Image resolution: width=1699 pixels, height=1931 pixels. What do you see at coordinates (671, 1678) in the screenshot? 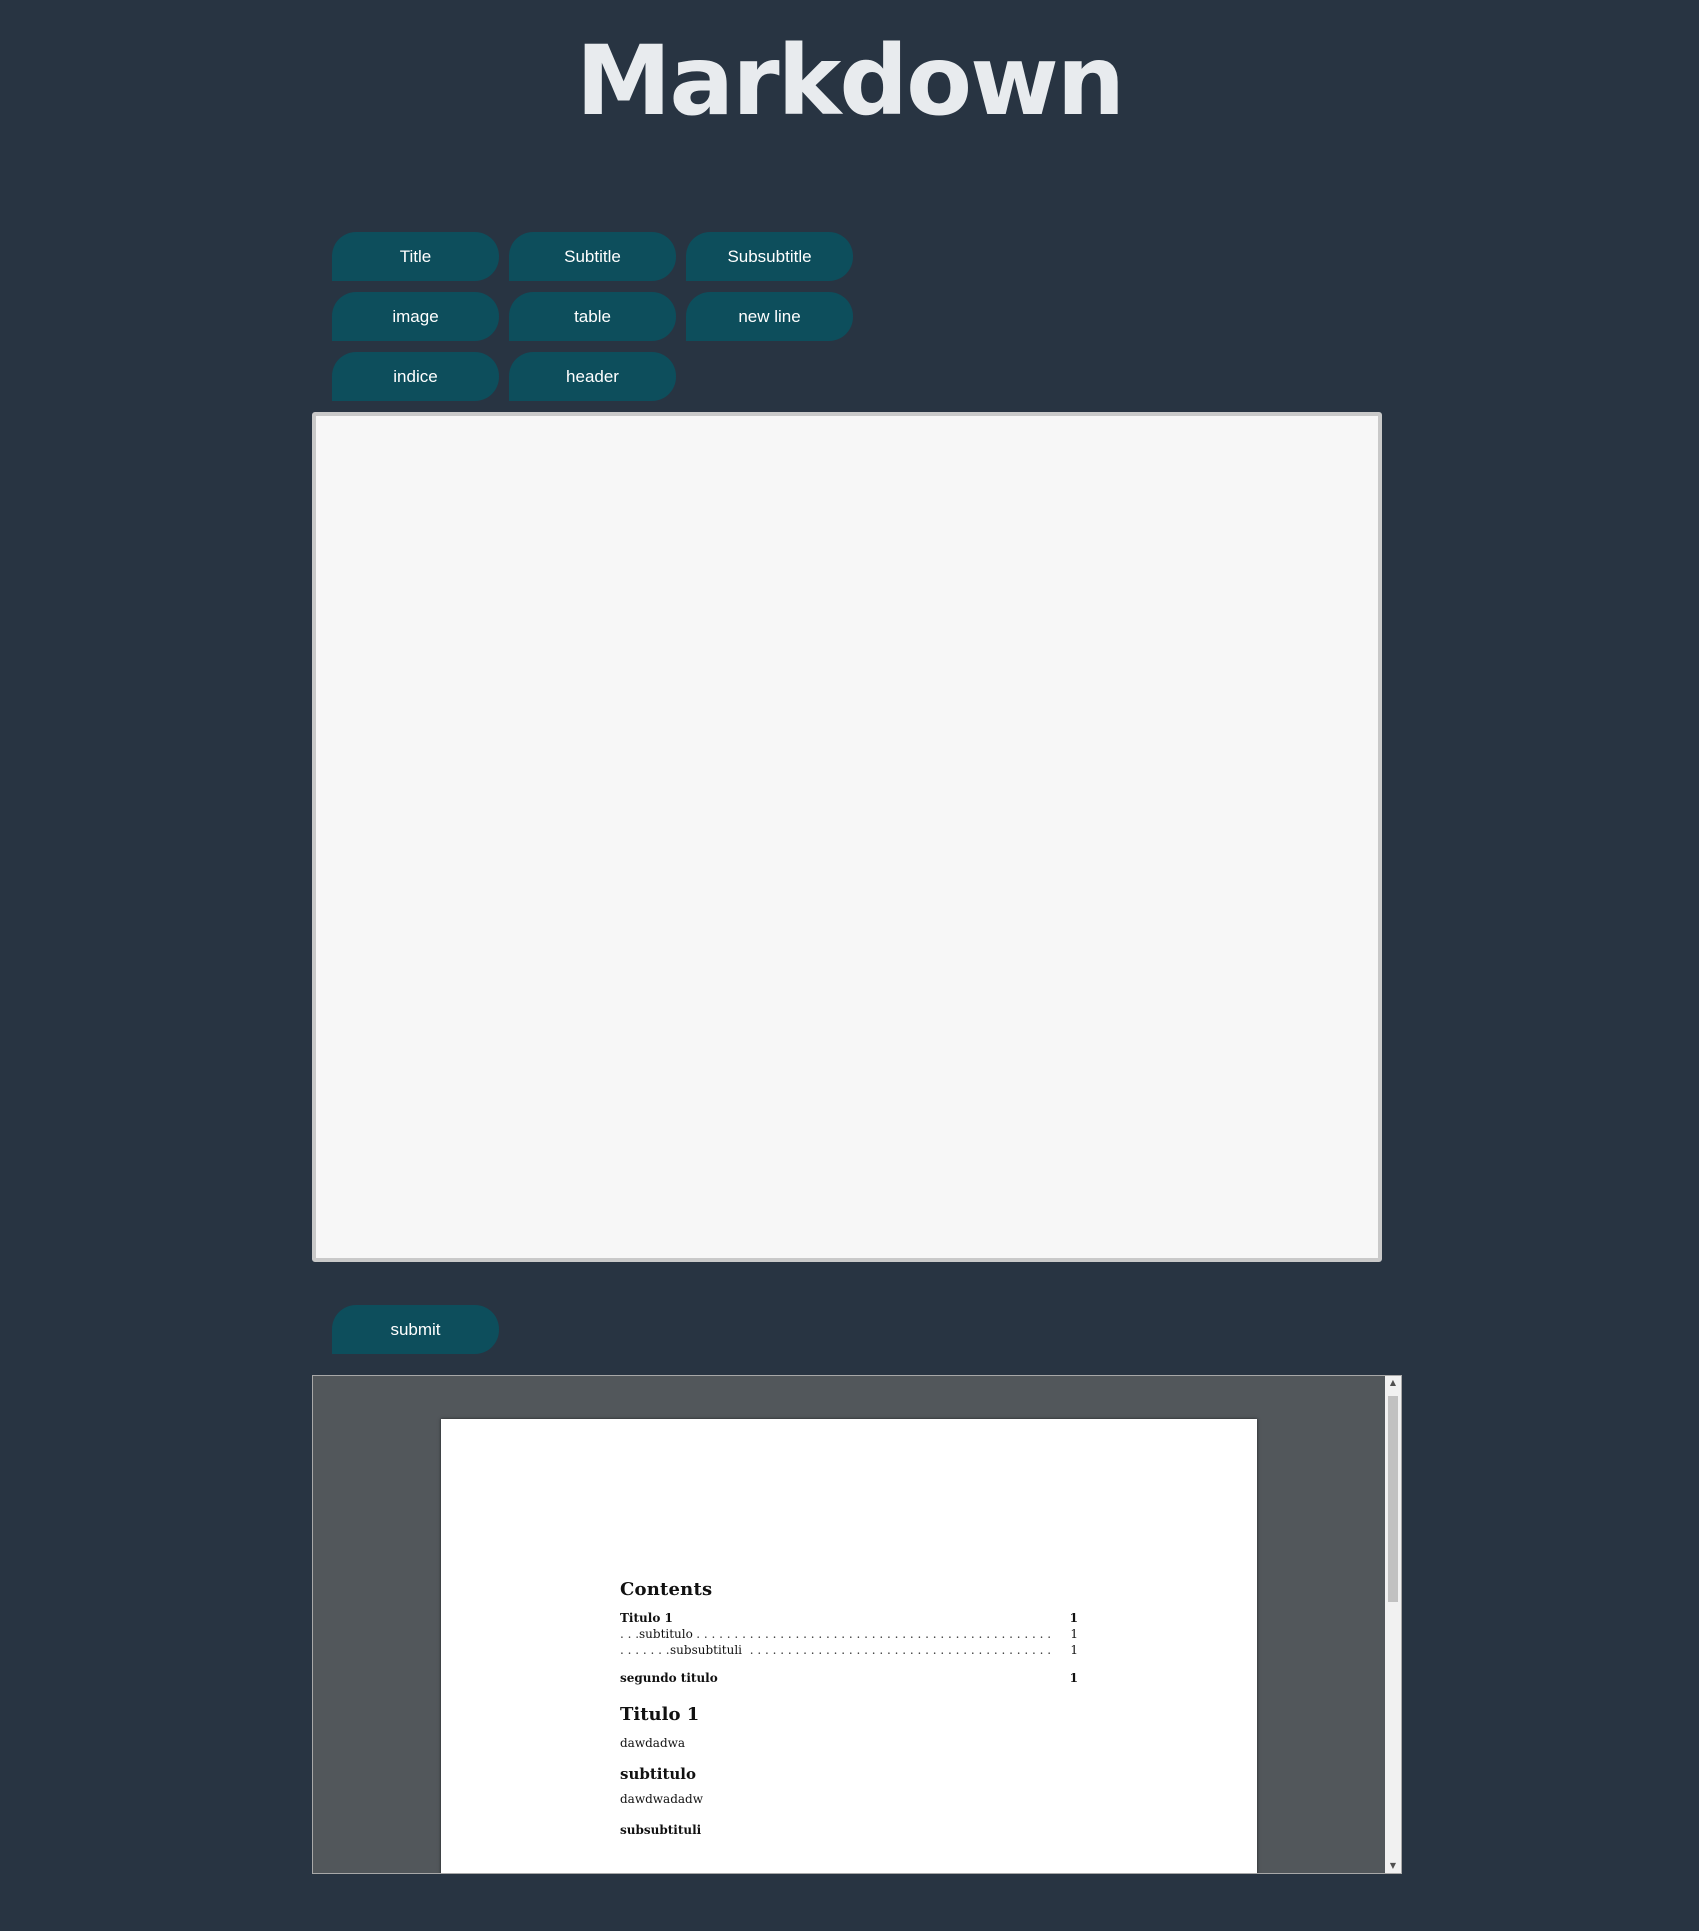
I see `toc-entry-label: segundo titulo` at bounding box center [671, 1678].